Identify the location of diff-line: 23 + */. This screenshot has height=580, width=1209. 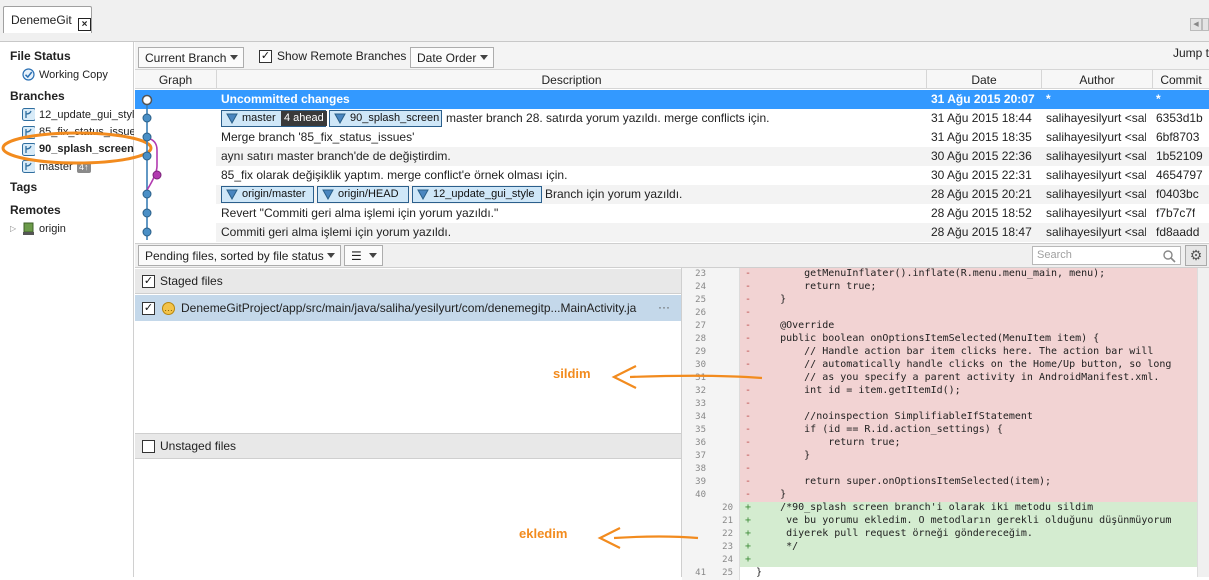
(945, 547).